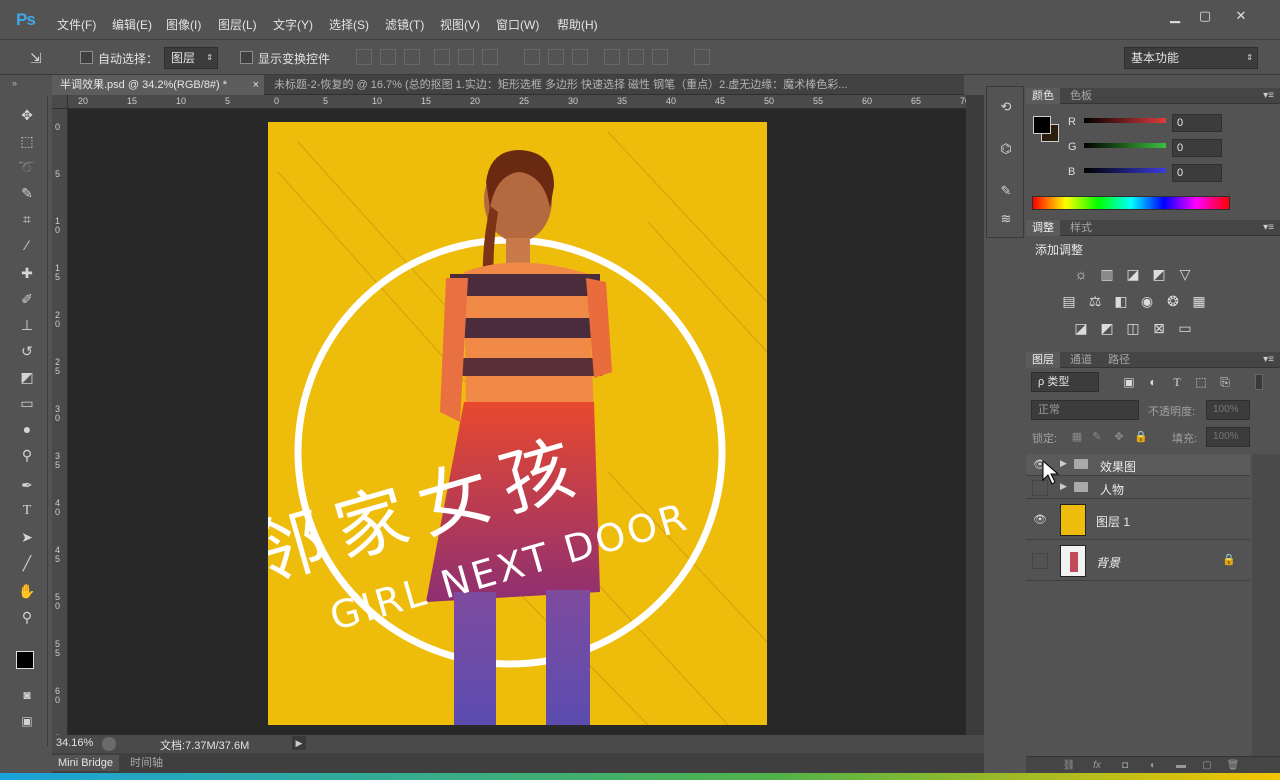 The image size is (1280, 780). Describe the element at coordinates (1185, 274) in the screenshot. I see `vibrance-icon: ▽` at that location.